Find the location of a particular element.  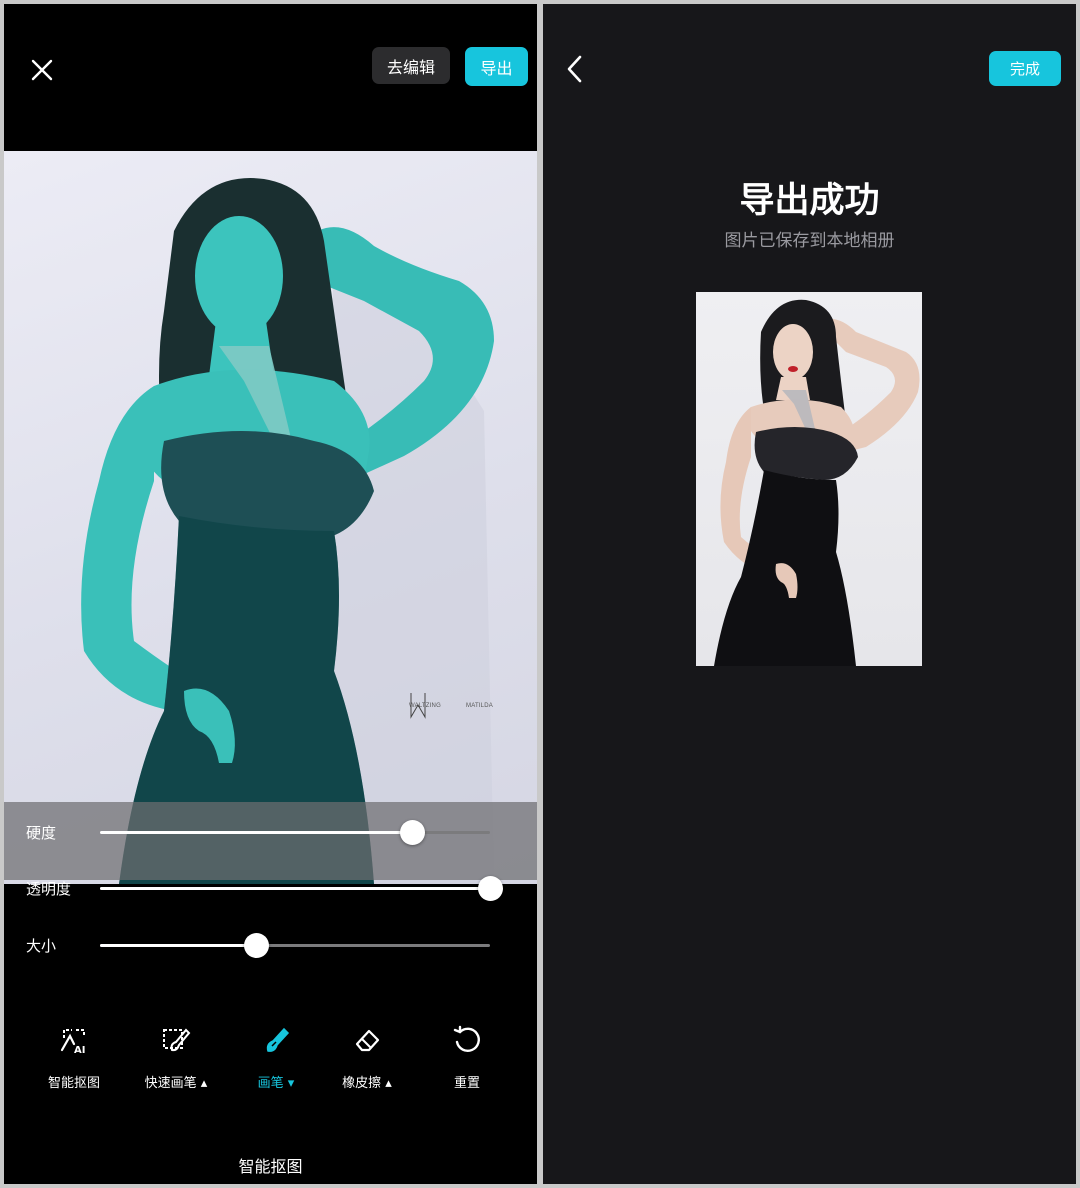

quick-brush-icon is located at coordinates (176, 1040).